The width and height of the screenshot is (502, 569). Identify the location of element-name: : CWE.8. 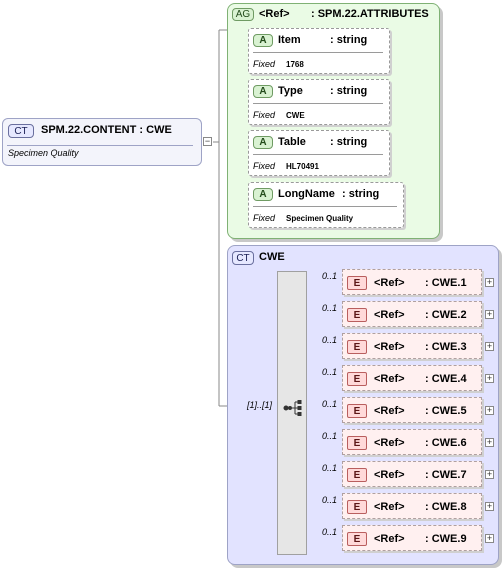
(446, 507).